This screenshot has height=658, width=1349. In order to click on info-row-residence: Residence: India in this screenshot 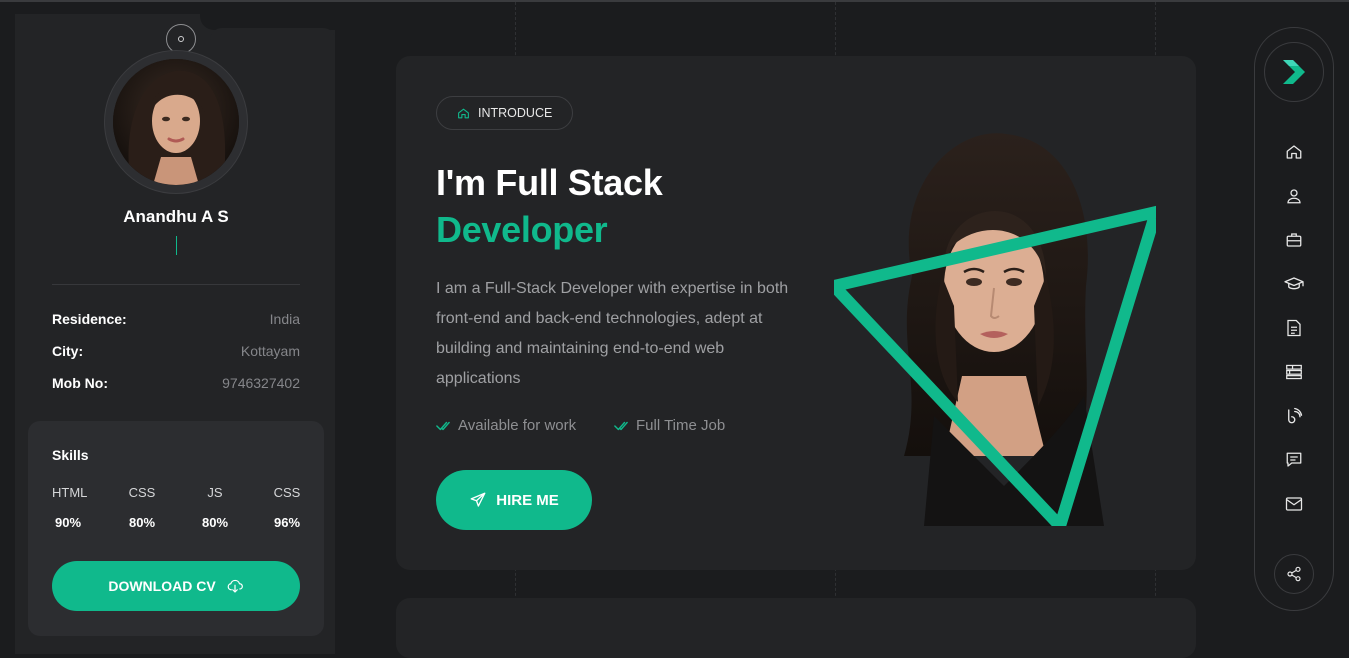, I will do `click(176, 319)`.